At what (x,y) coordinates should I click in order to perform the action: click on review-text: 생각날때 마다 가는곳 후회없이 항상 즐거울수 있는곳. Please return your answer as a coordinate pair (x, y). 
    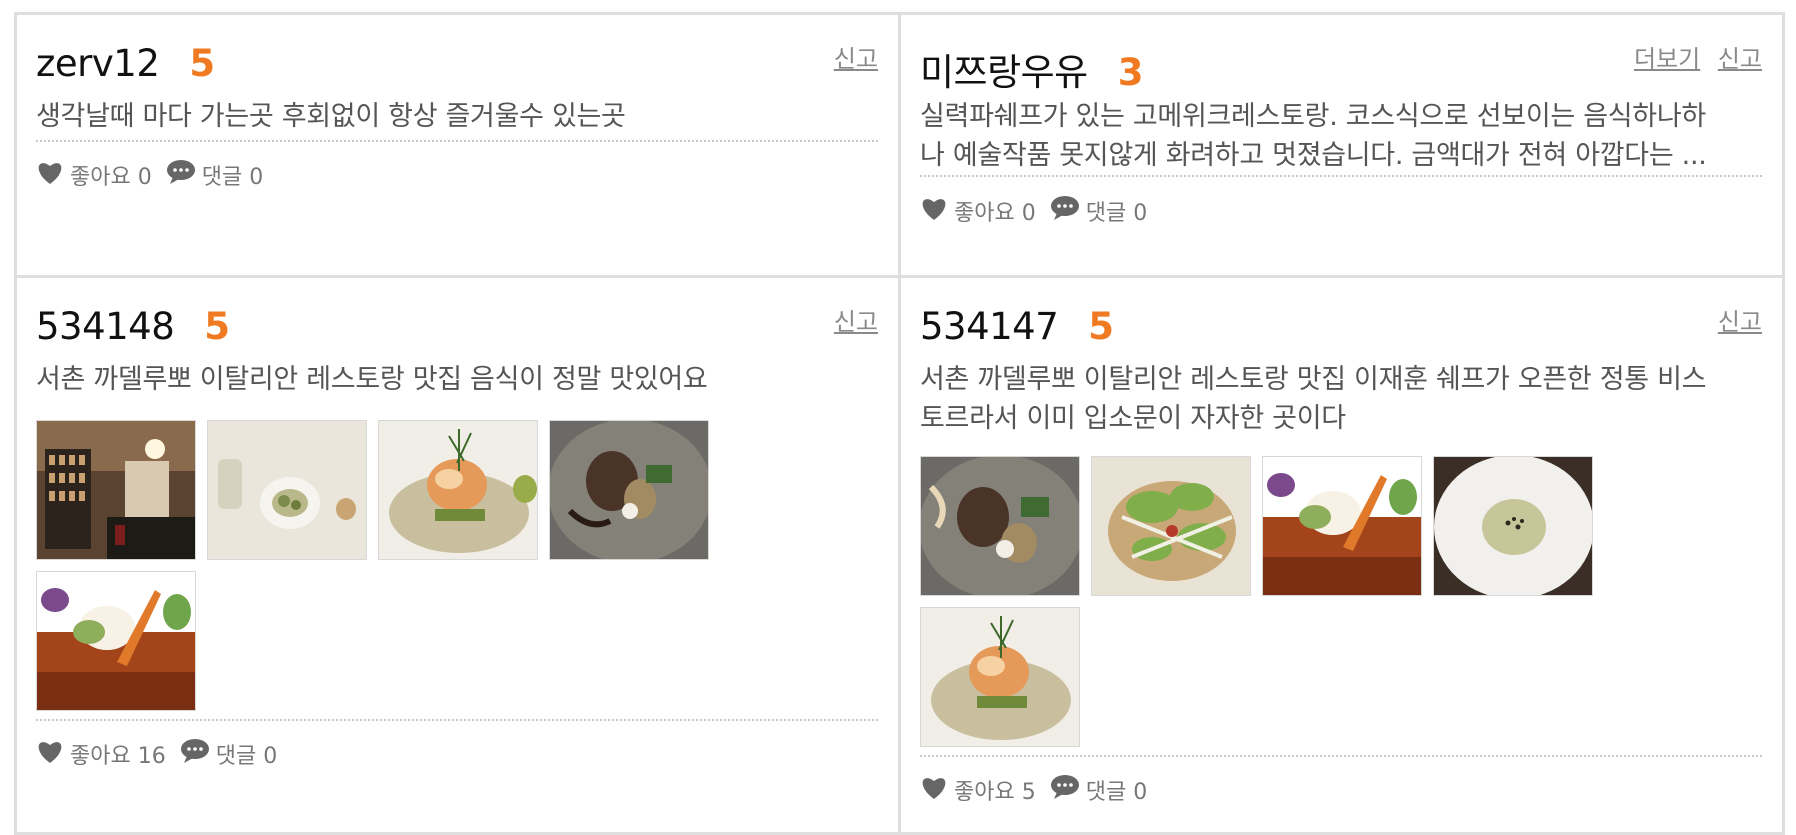
    Looking at the image, I should click on (457, 116).